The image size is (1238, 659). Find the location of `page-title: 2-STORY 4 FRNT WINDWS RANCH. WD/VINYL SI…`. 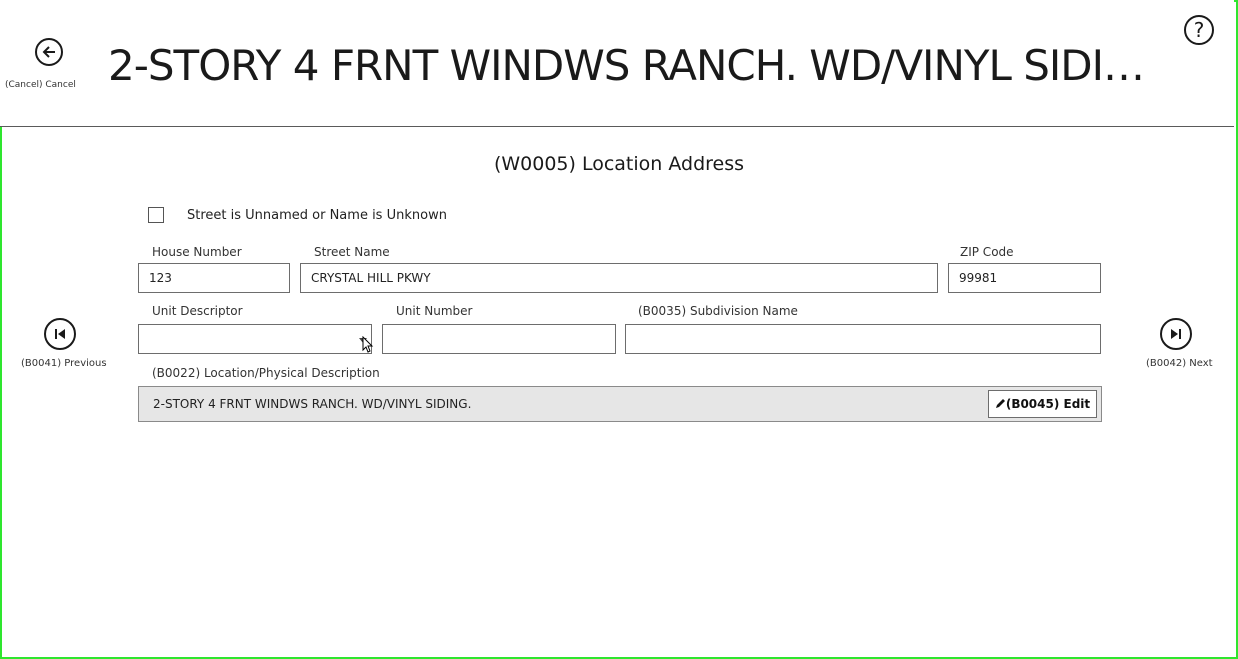

page-title: 2-STORY 4 FRNT WINDWS RANCH. WD/VINYL SI… is located at coordinates (626, 65).